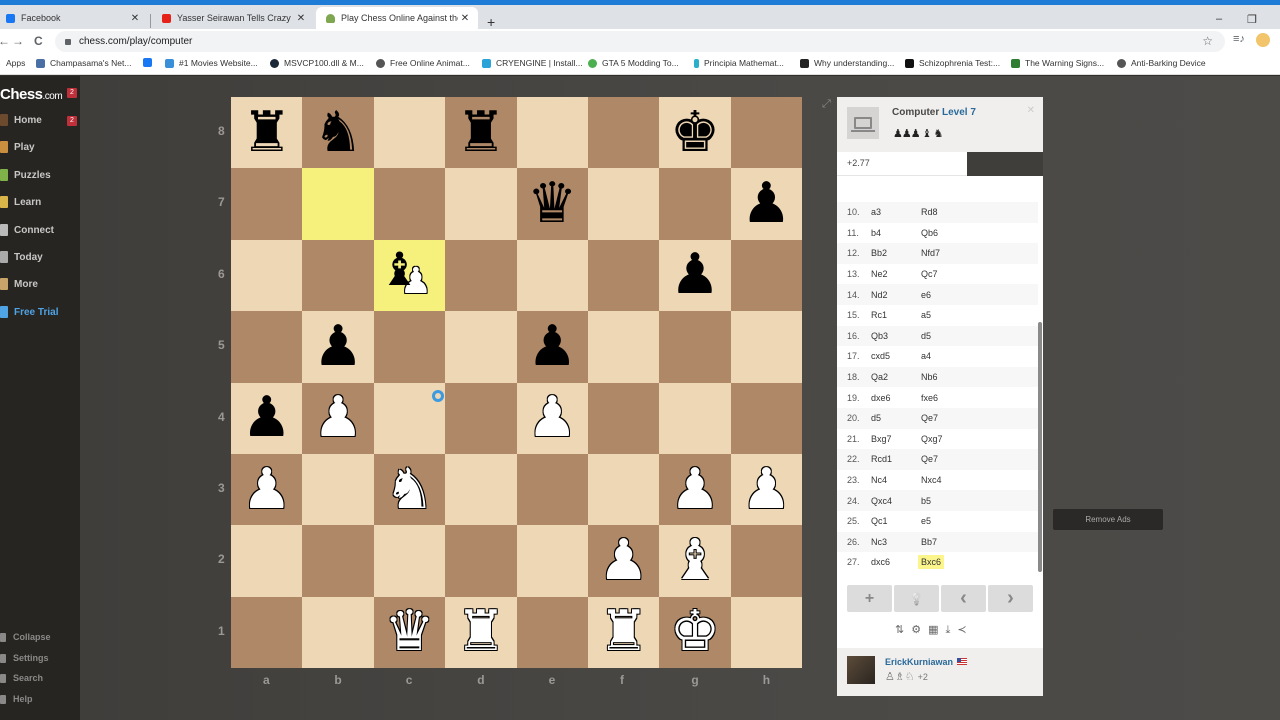 This screenshot has height=720, width=1280. I want to click on square-d2, so click(481, 561).